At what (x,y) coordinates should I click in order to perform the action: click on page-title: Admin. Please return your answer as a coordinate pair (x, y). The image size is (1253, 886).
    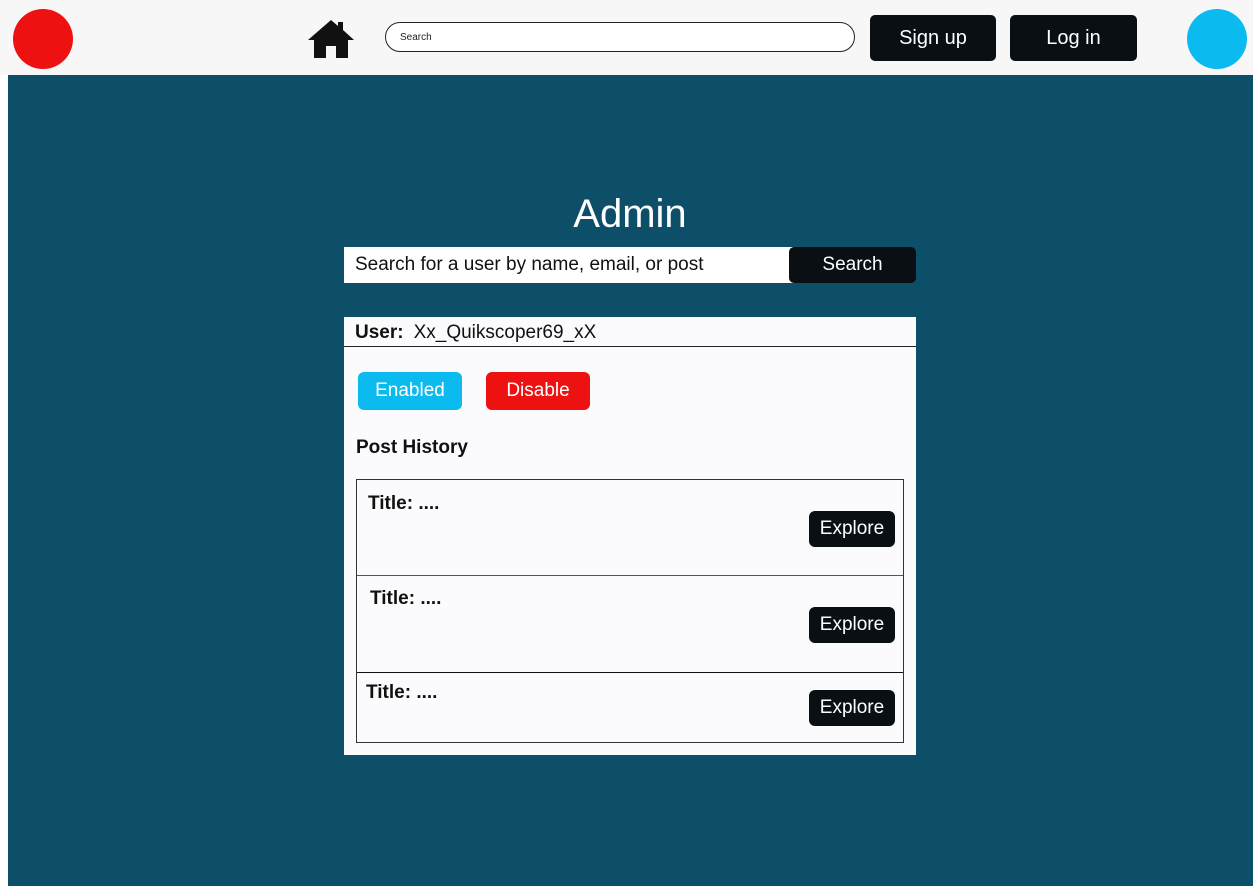
    Looking at the image, I should click on (630, 214).